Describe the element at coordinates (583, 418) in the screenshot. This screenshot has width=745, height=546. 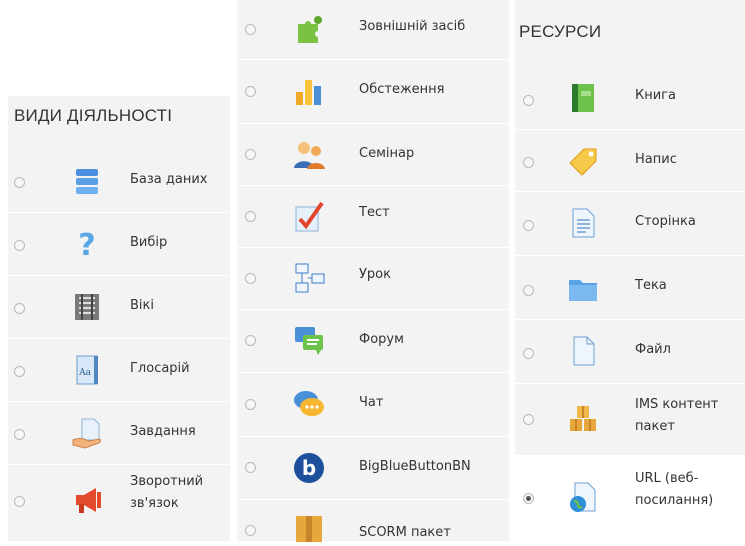
I see `ims-package-icon` at that location.